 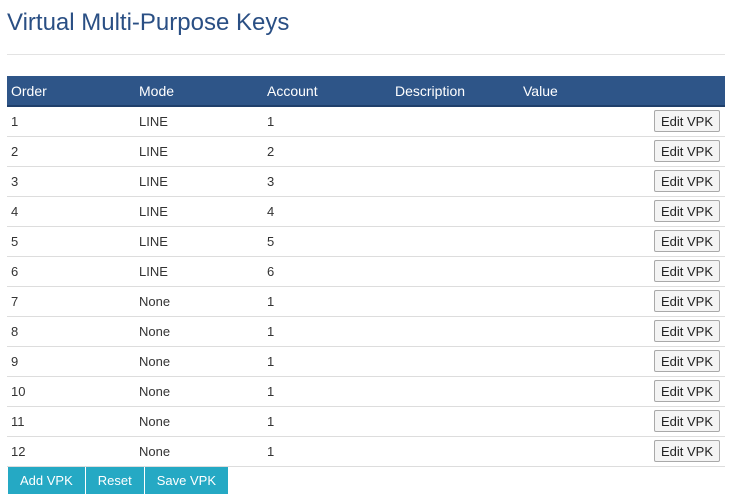 I want to click on table-row: 5 LINE 5 Edit VPK, so click(x=366, y=241).